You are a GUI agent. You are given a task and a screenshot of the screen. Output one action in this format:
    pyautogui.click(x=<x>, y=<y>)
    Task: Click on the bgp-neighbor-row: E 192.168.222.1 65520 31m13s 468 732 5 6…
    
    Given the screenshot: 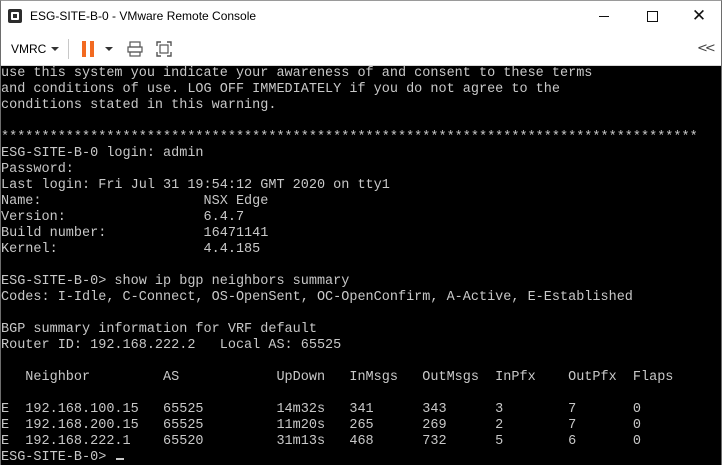 What is the action you would take?
    pyautogui.click(x=321, y=441)
    